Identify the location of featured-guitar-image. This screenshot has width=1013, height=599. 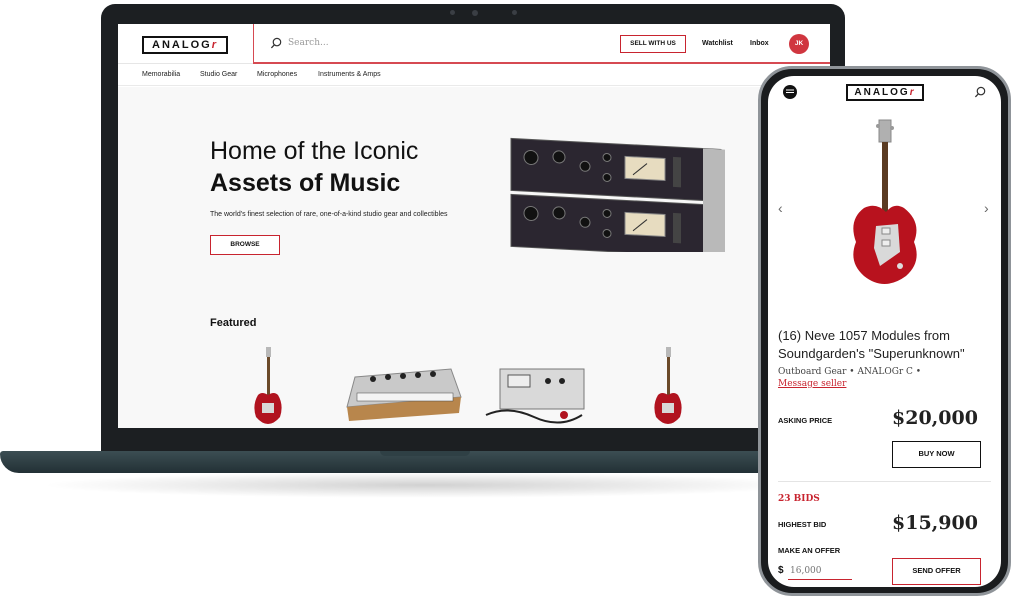
(268, 386).